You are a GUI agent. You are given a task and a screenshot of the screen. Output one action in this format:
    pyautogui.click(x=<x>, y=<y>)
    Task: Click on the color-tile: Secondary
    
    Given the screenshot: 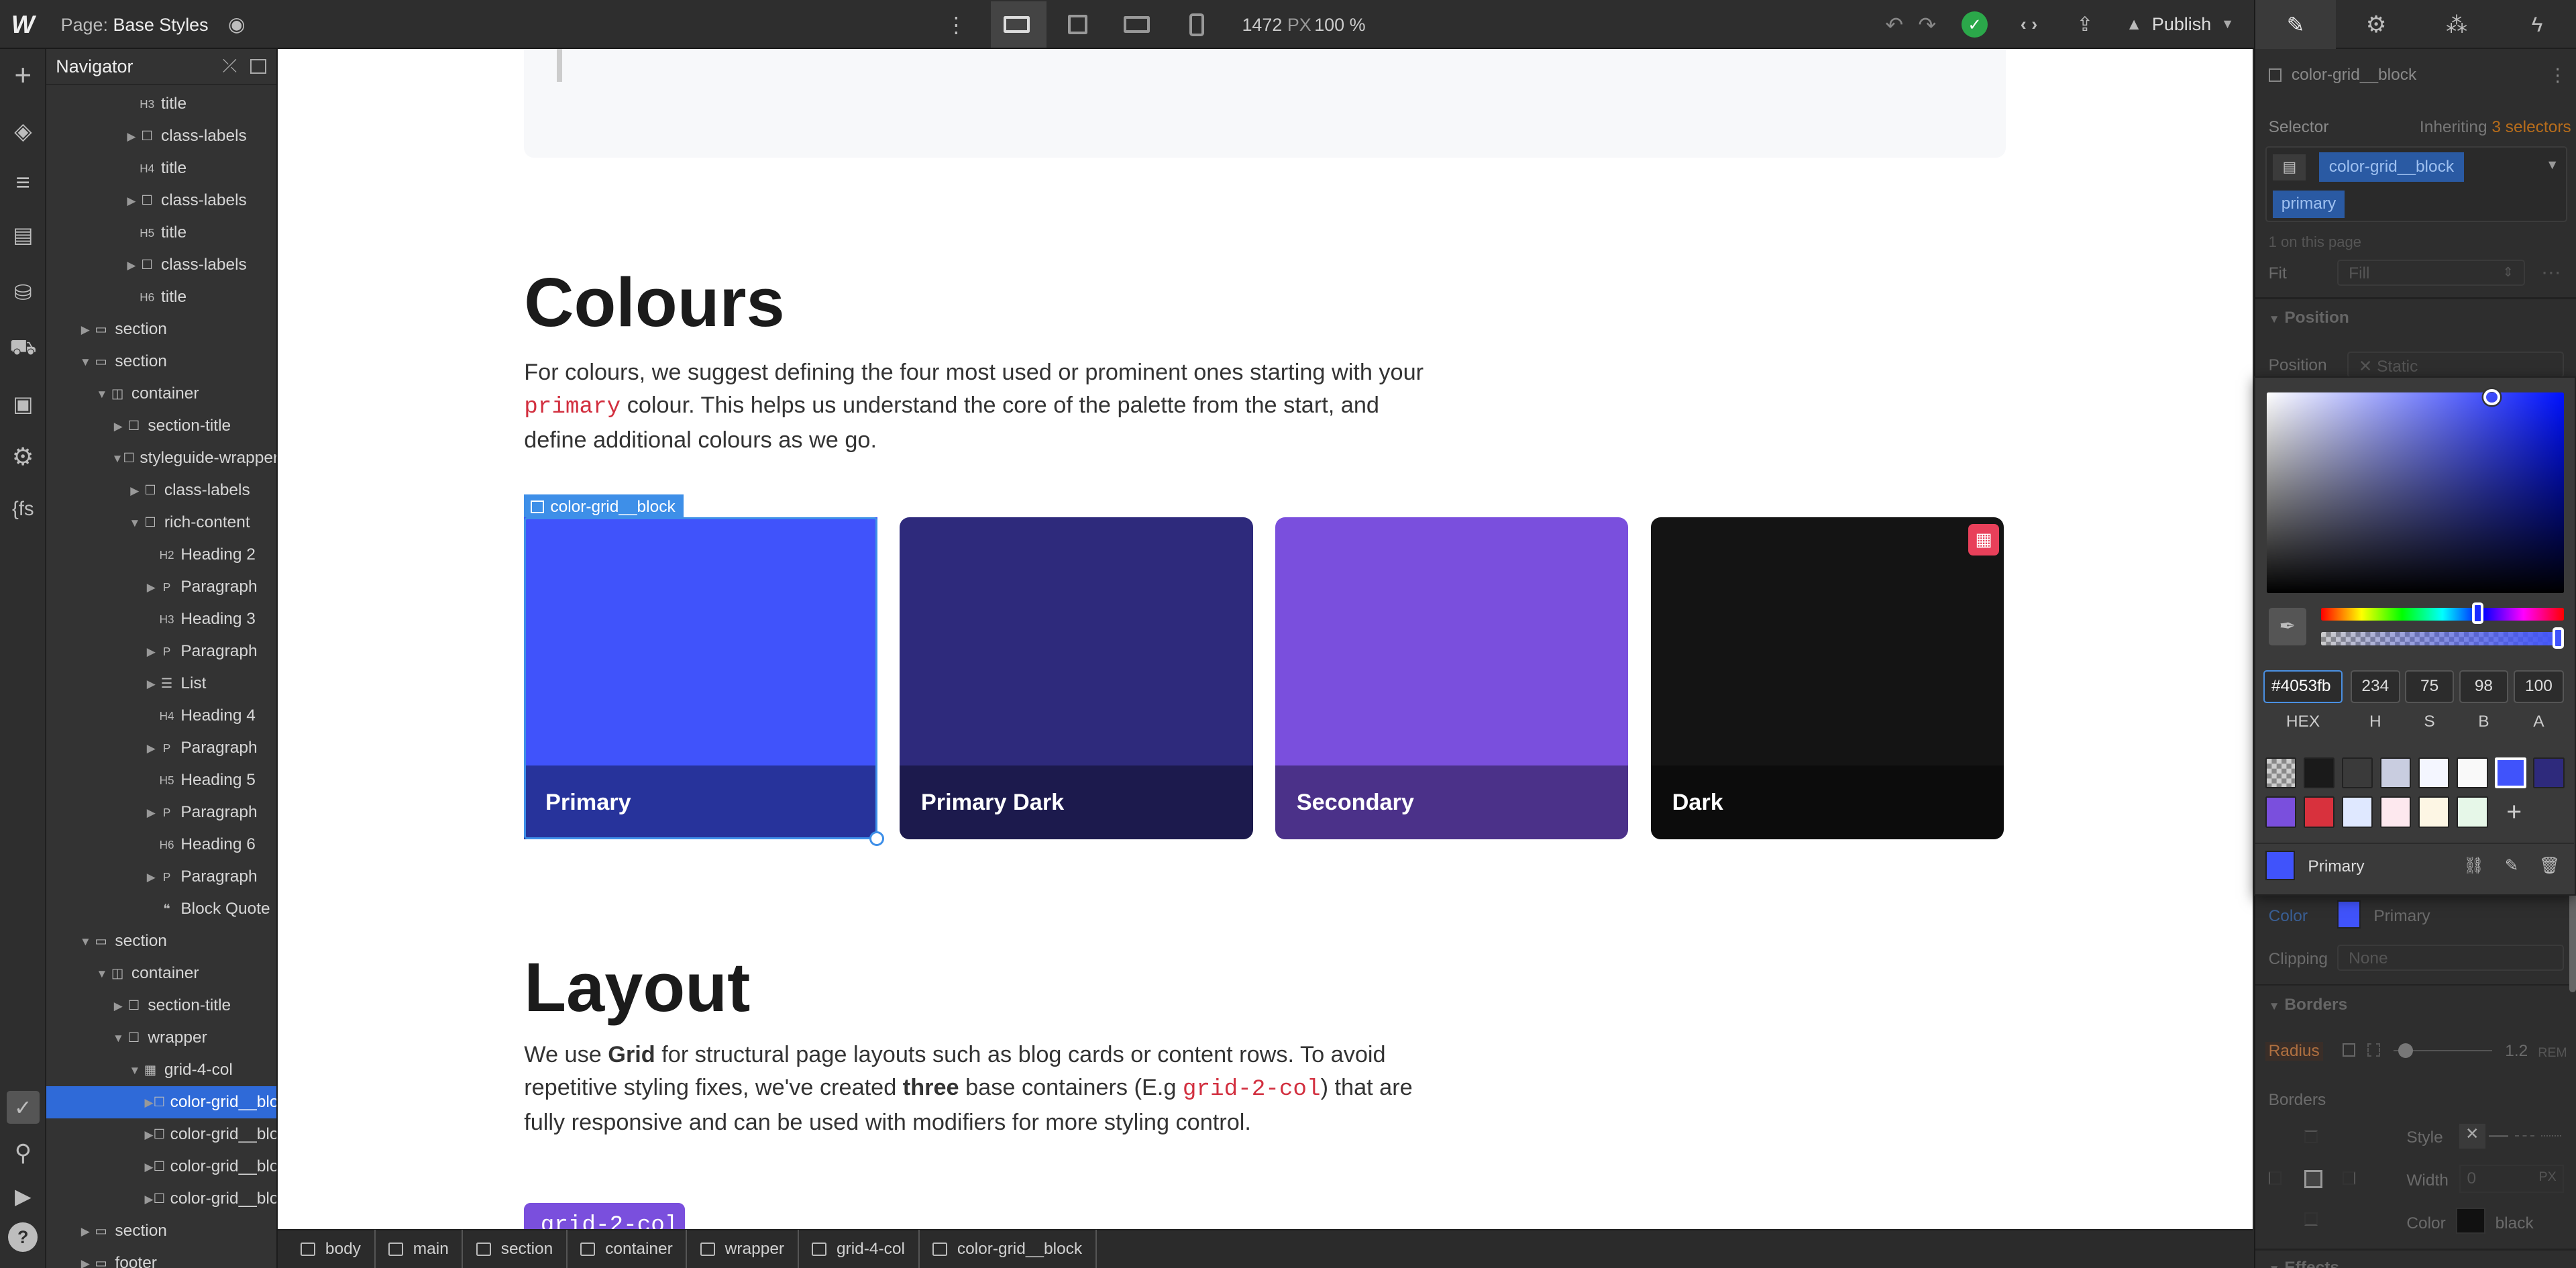 What is the action you would take?
    pyautogui.click(x=1452, y=678)
    